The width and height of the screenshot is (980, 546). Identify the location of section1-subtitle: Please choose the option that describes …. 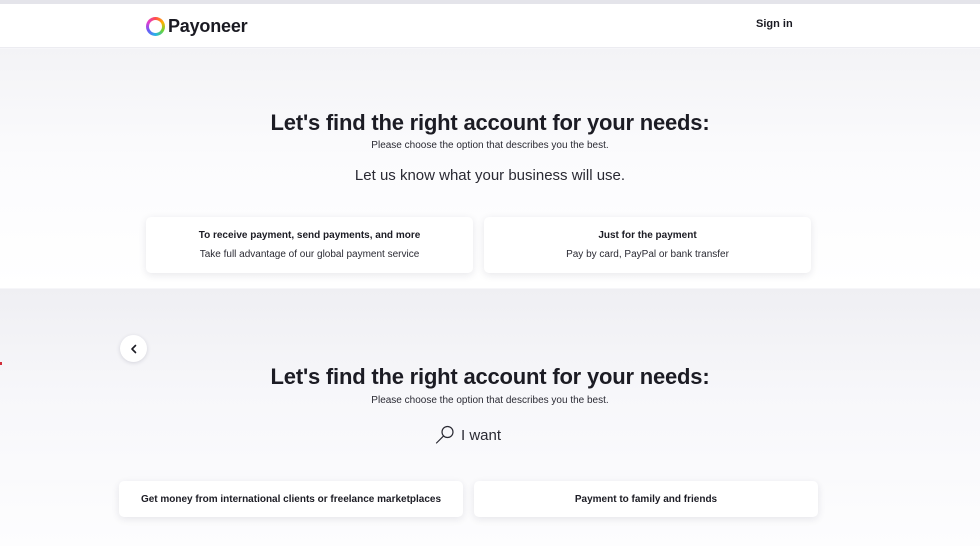
(490, 145).